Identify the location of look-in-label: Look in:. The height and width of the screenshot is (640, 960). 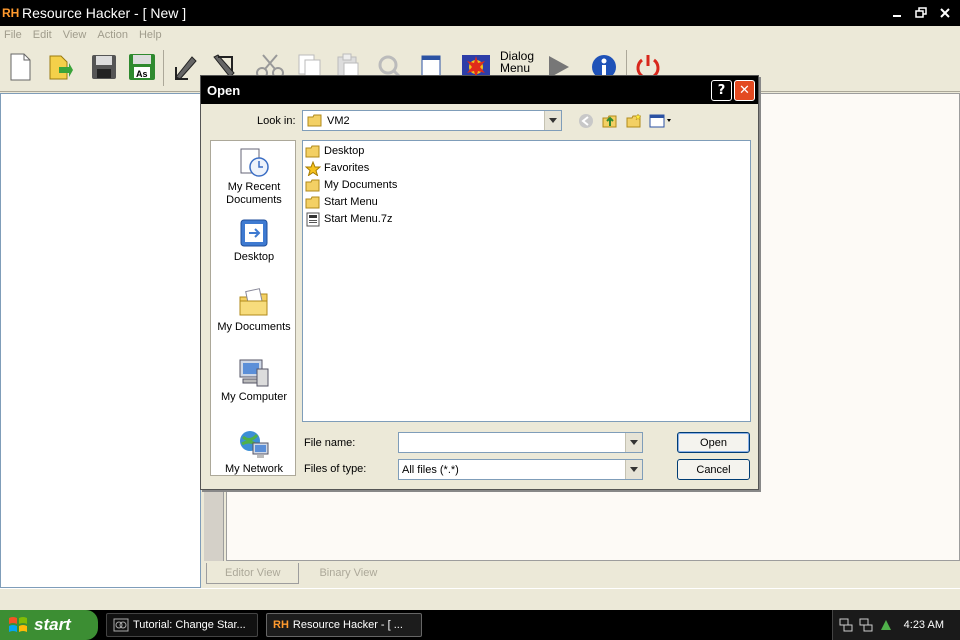
(276, 121).